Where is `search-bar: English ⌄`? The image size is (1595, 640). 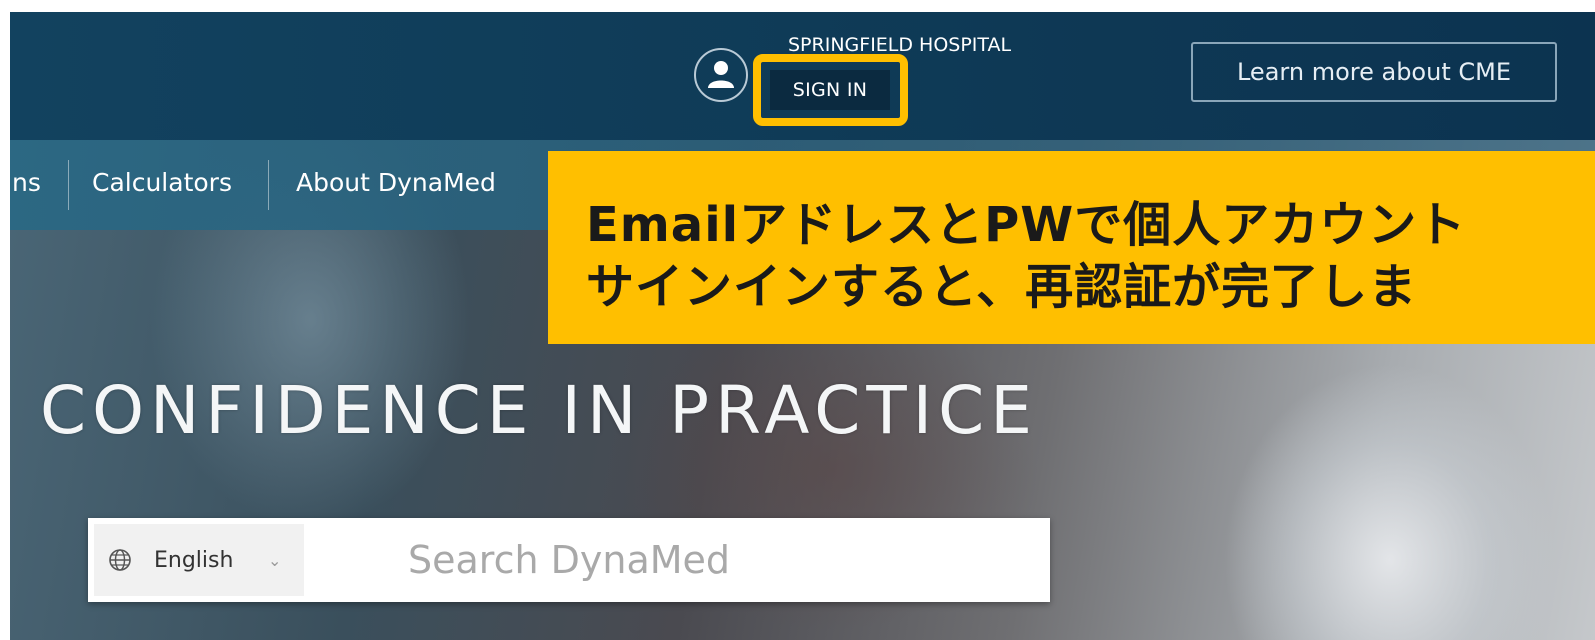
search-bar: English ⌄ is located at coordinates (569, 560).